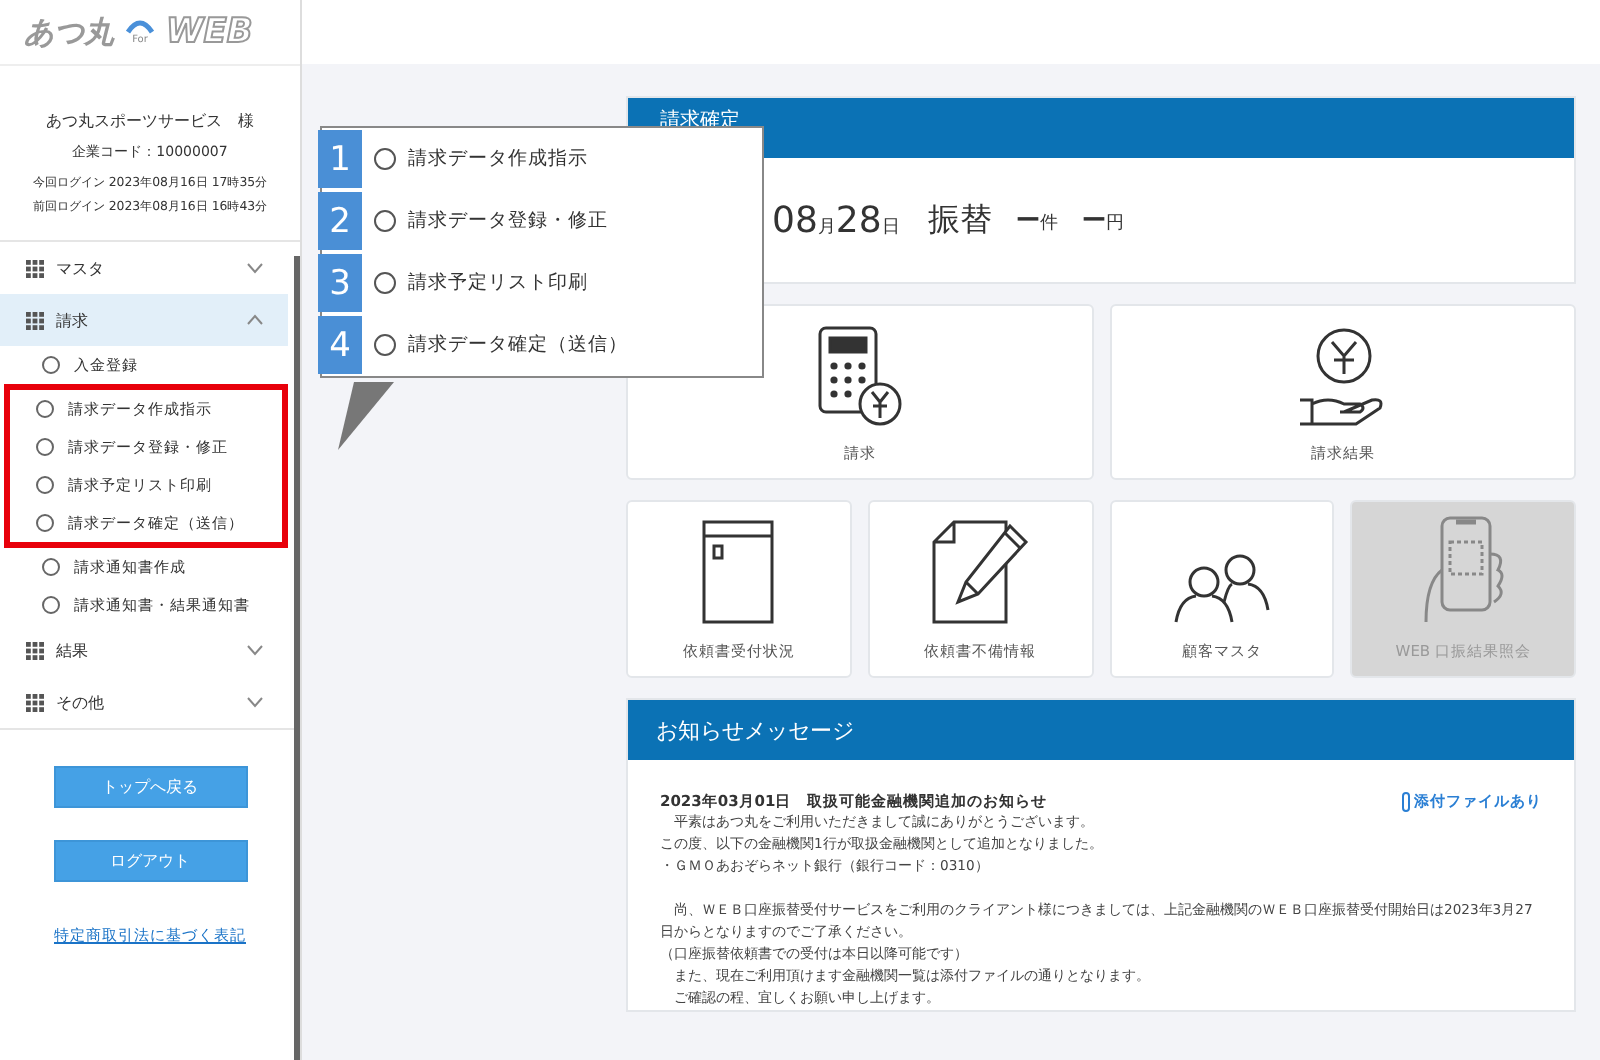  Describe the element at coordinates (140, 26) in the screenshot. I see `wave-icon` at that location.